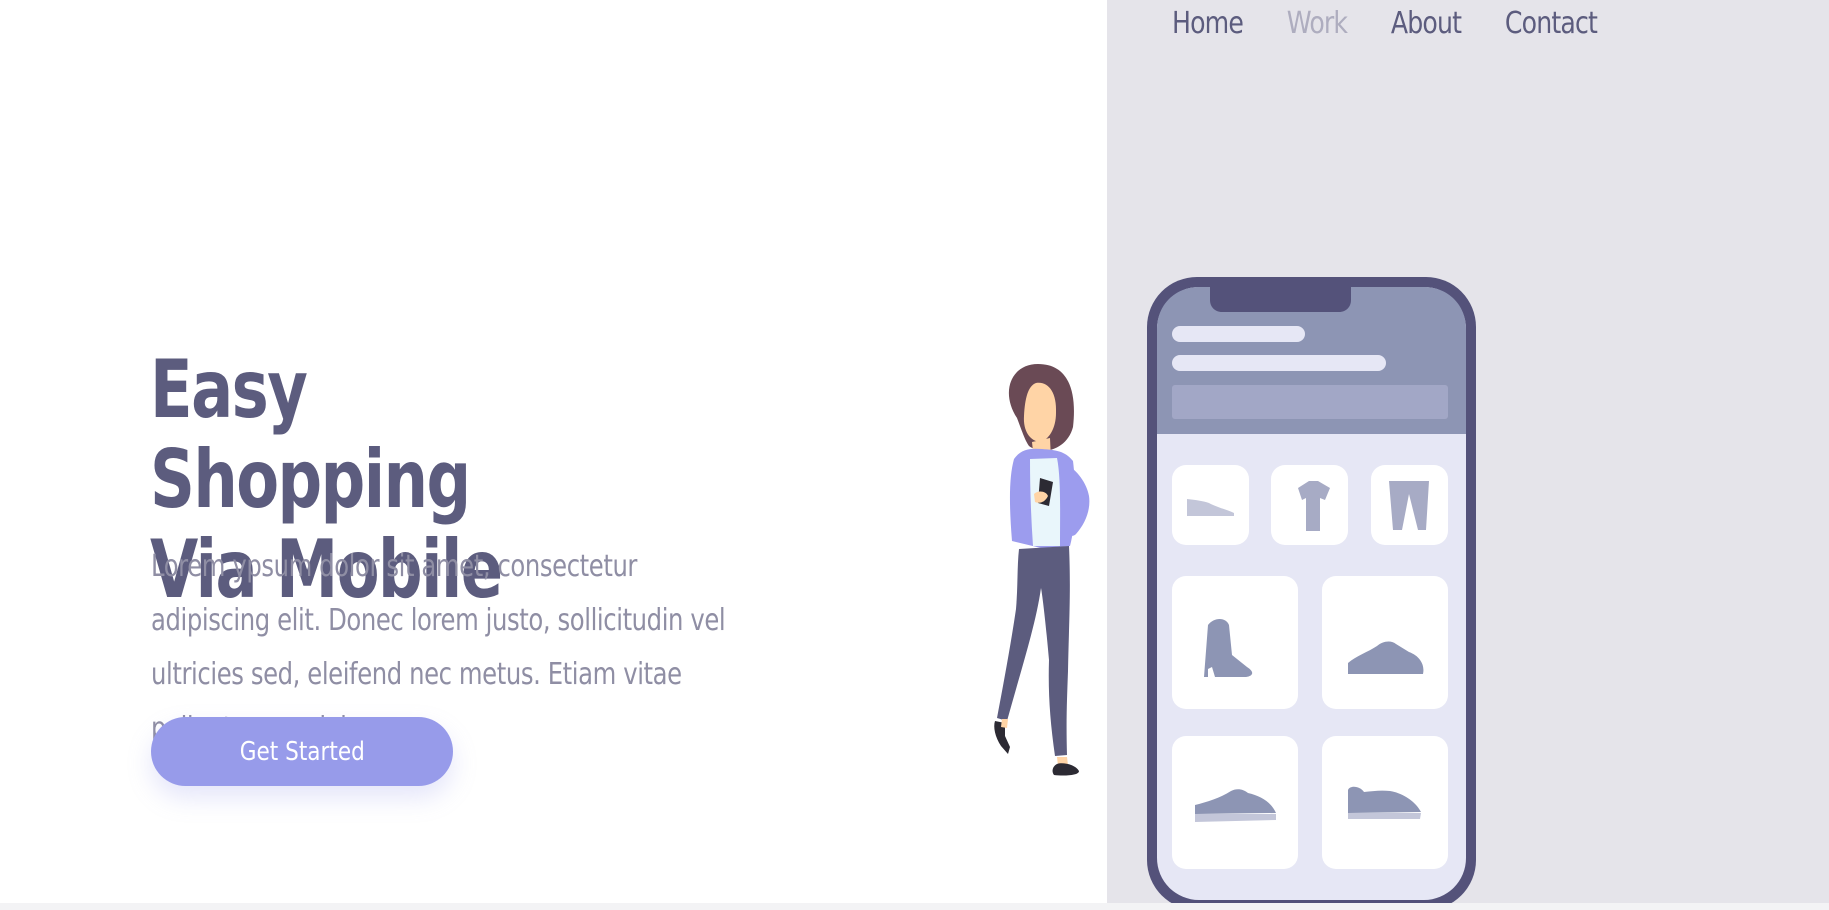 The height and width of the screenshot is (910, 1829). Describe the element at coordinates (1311, 593) in the screenshot. I see `smartphone-icon` at that location.